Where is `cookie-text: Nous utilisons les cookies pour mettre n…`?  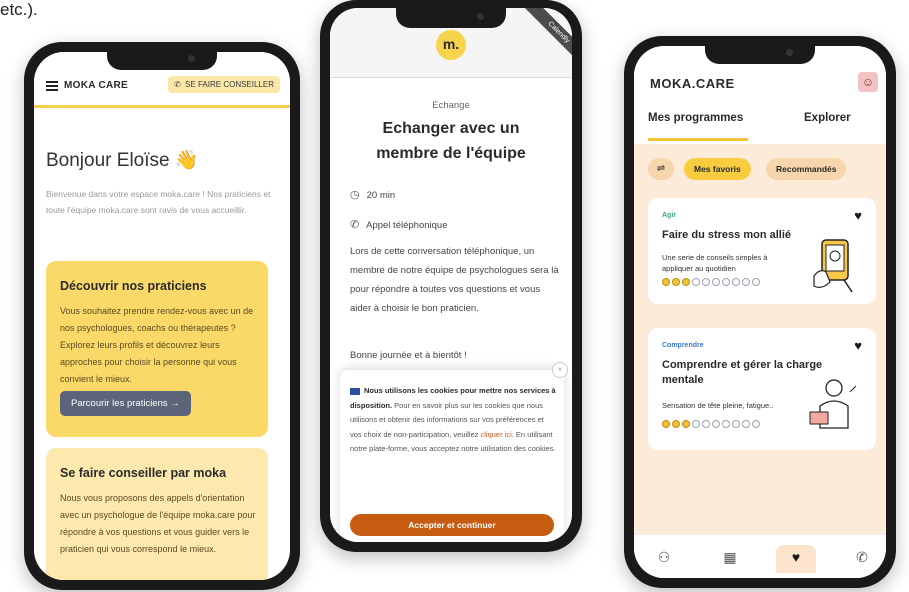
cookie-text: Nous utilisons les cookies pour mettre n… is located at coordinates (453, 420).